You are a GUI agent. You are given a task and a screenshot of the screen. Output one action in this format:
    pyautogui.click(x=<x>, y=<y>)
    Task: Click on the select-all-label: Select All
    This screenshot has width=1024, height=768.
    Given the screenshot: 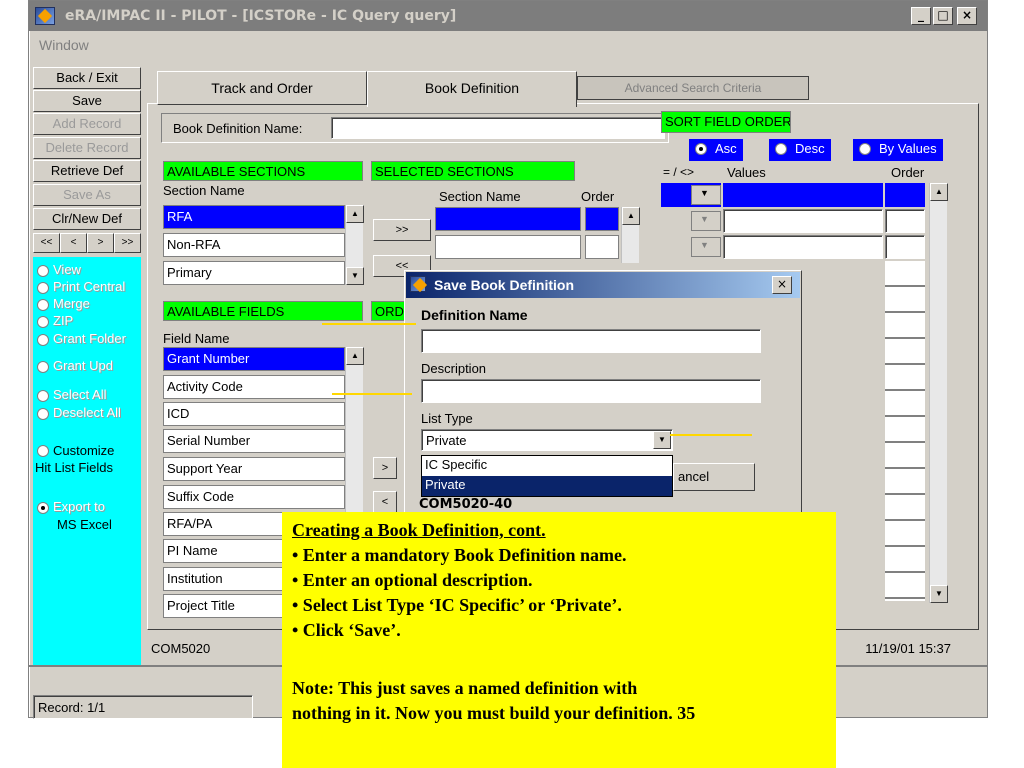 What is the action you would take?
    pyautogui.click(x=80, y=394)
    